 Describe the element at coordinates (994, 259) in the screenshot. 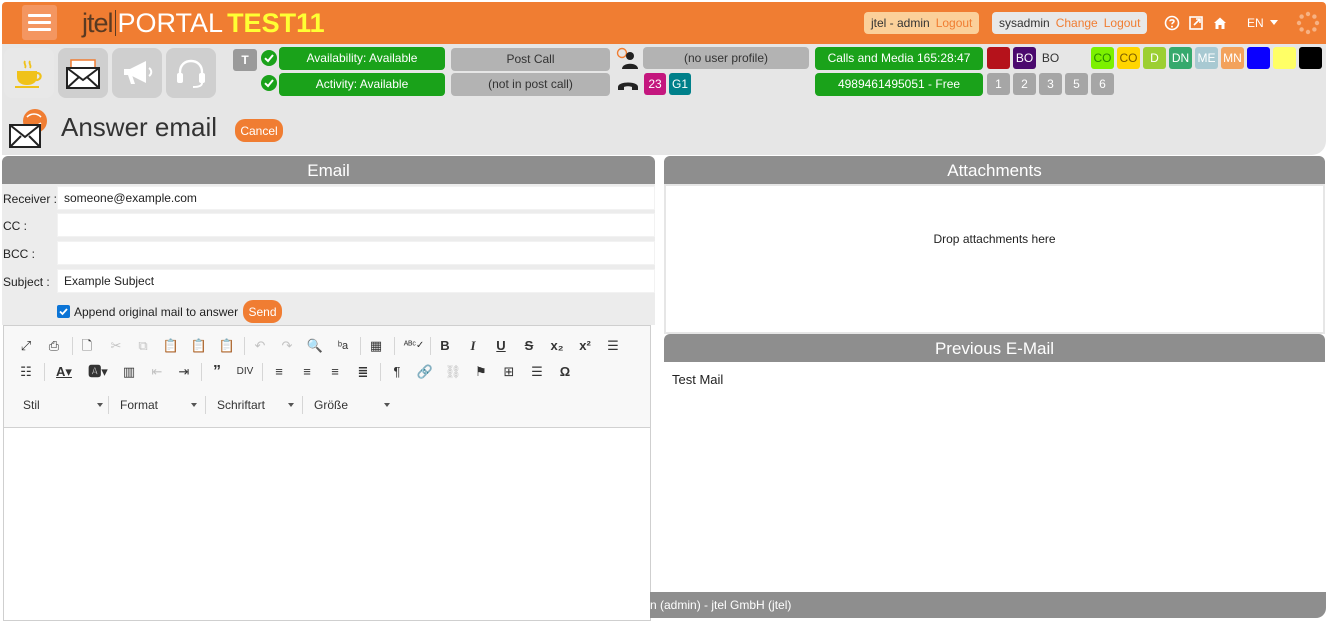

I see `attachments-dropzone: Drop attachments here` at that location.